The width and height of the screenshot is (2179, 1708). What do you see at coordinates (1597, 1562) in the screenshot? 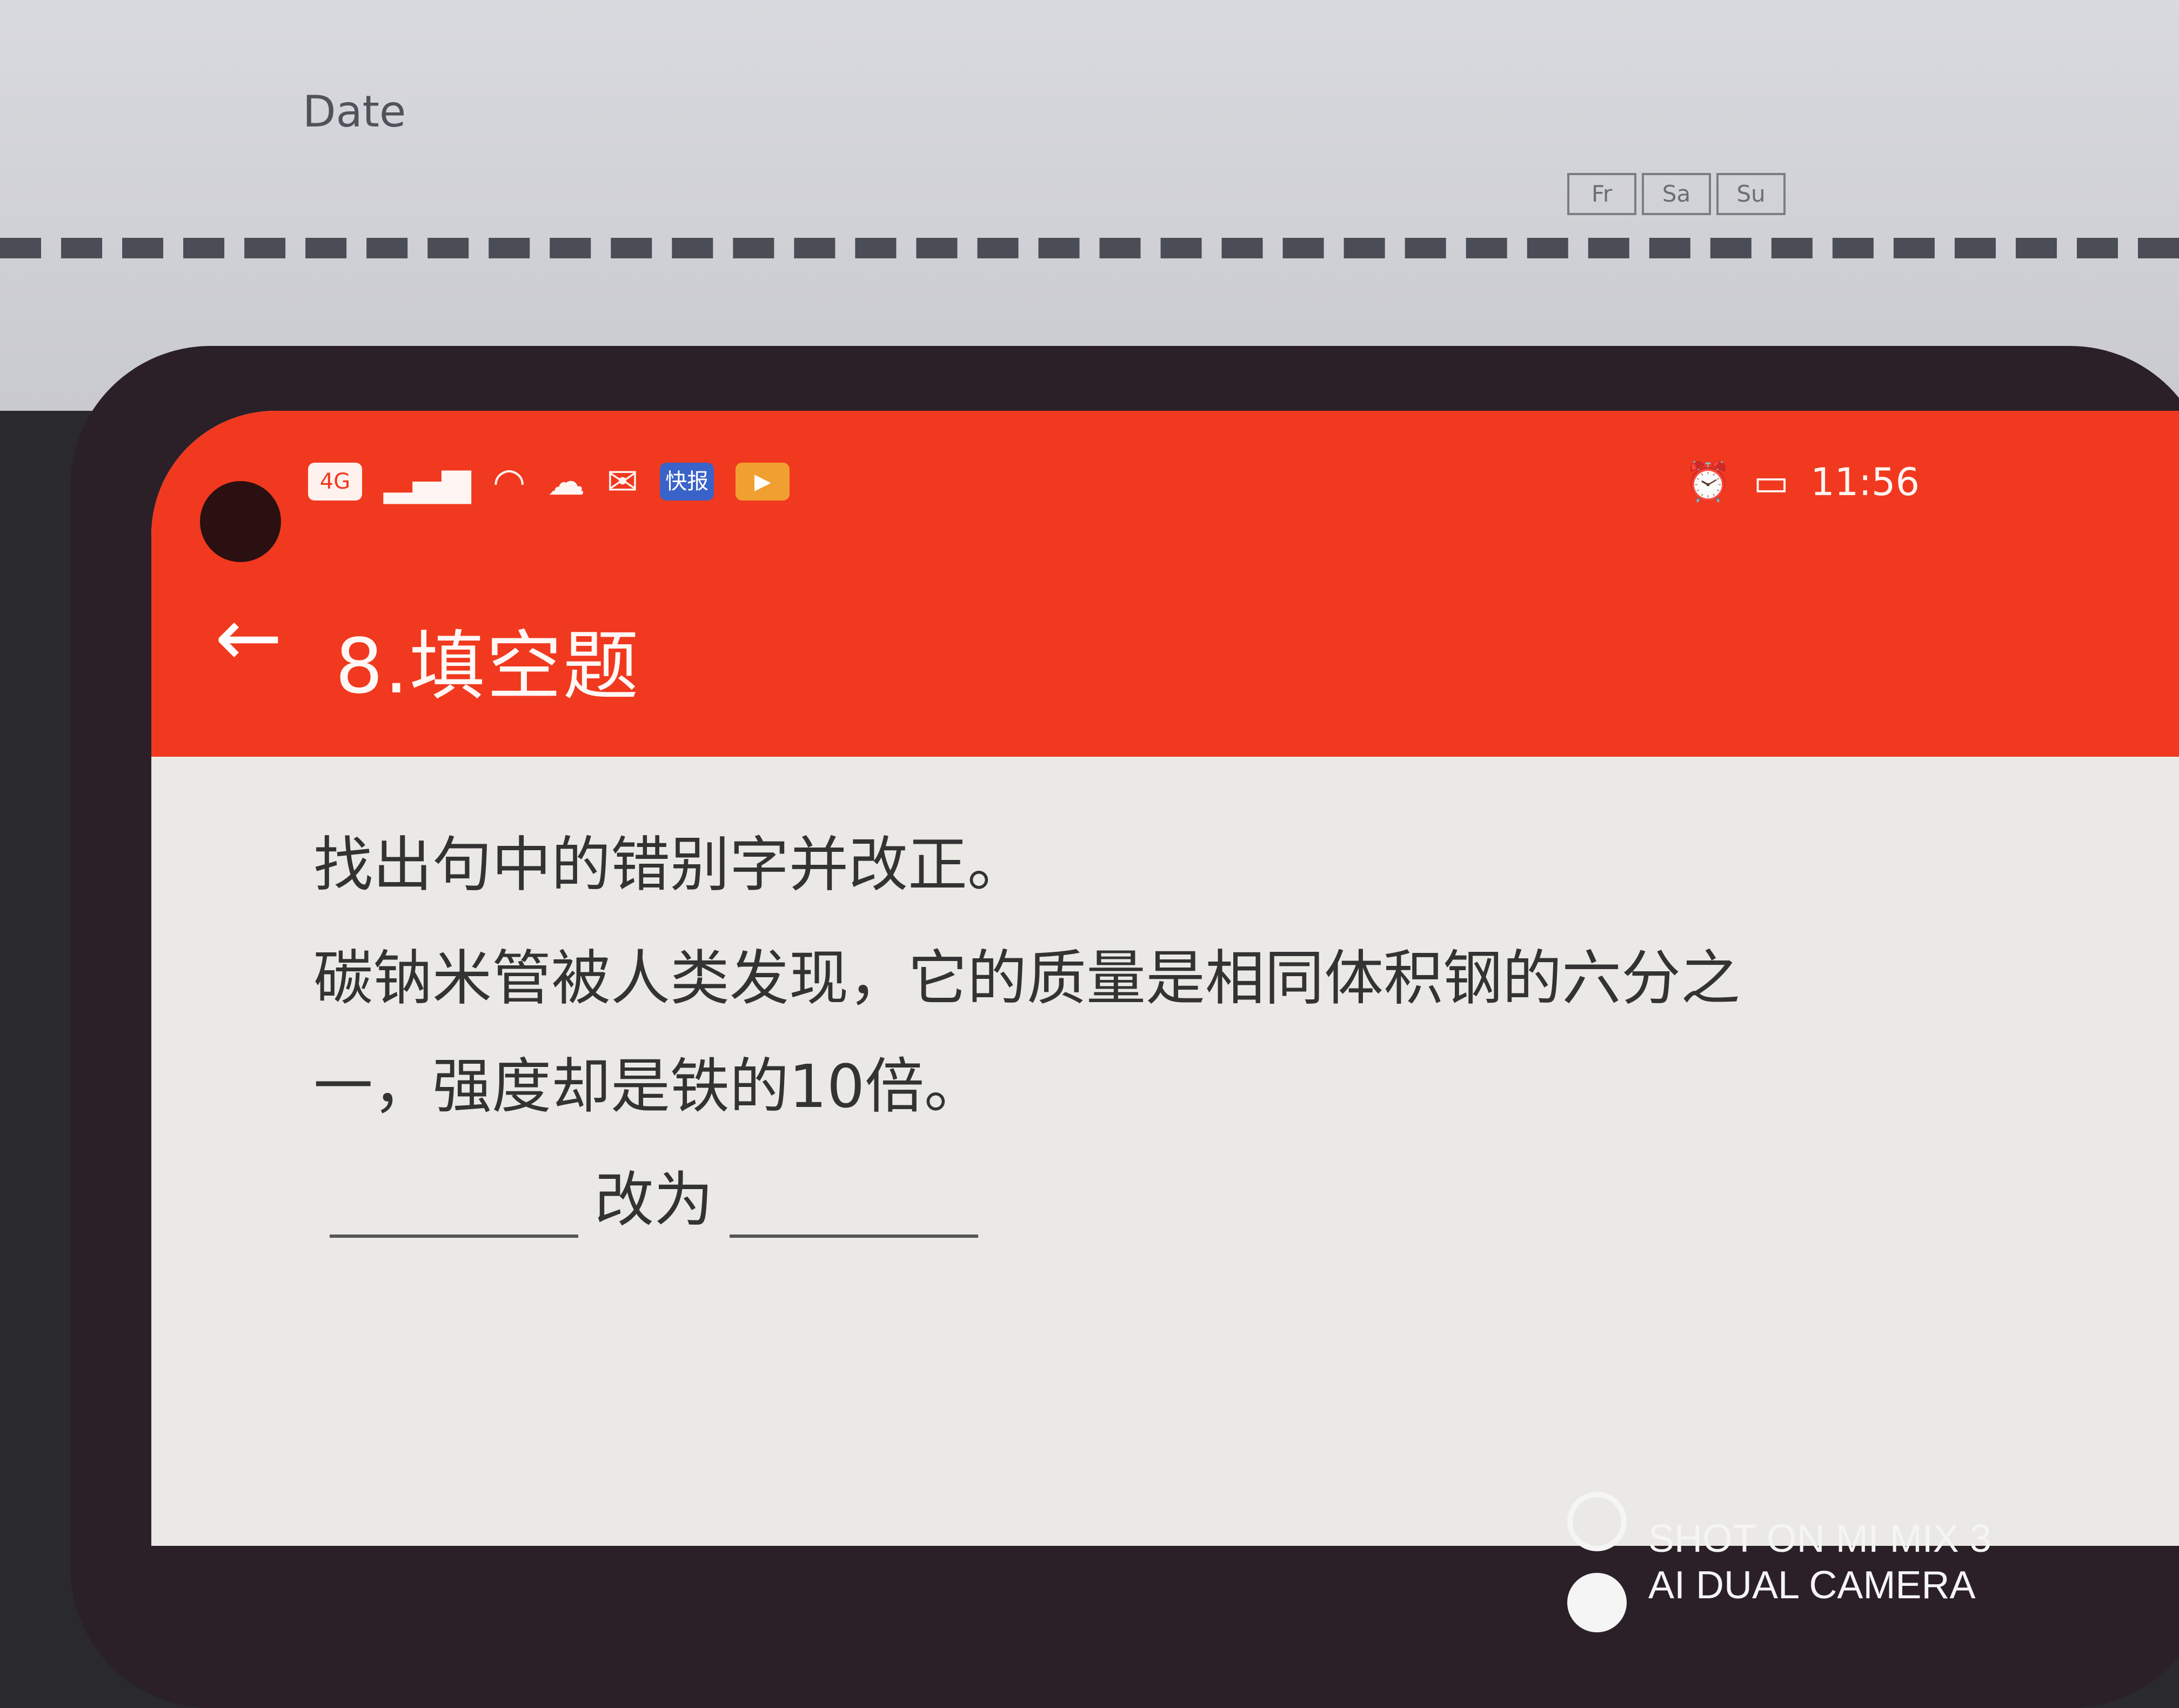
I see `watermark-dots` at bounding box center [1597, 1562].